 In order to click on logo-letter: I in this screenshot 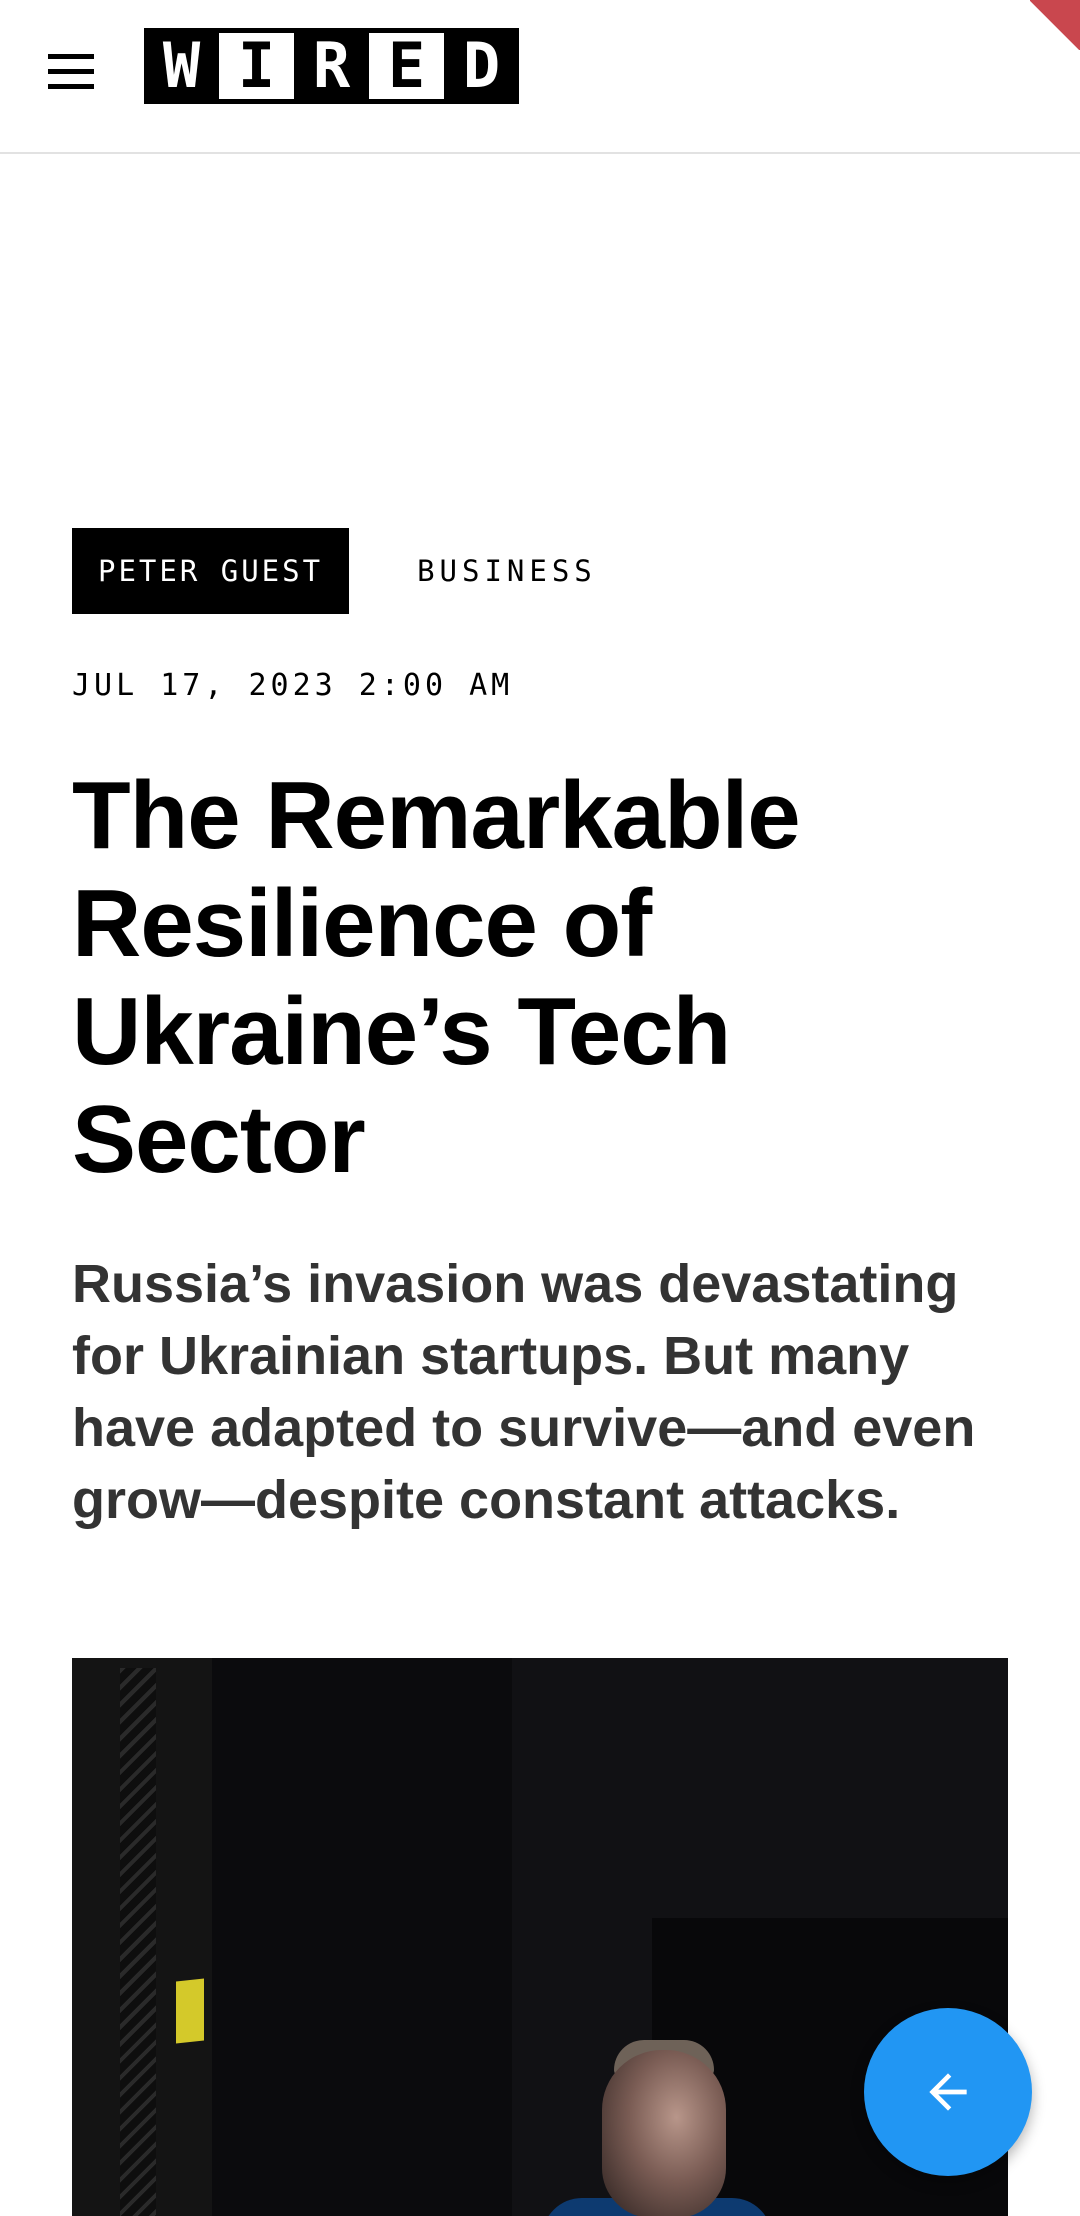, I will do `click(256, 66)`.